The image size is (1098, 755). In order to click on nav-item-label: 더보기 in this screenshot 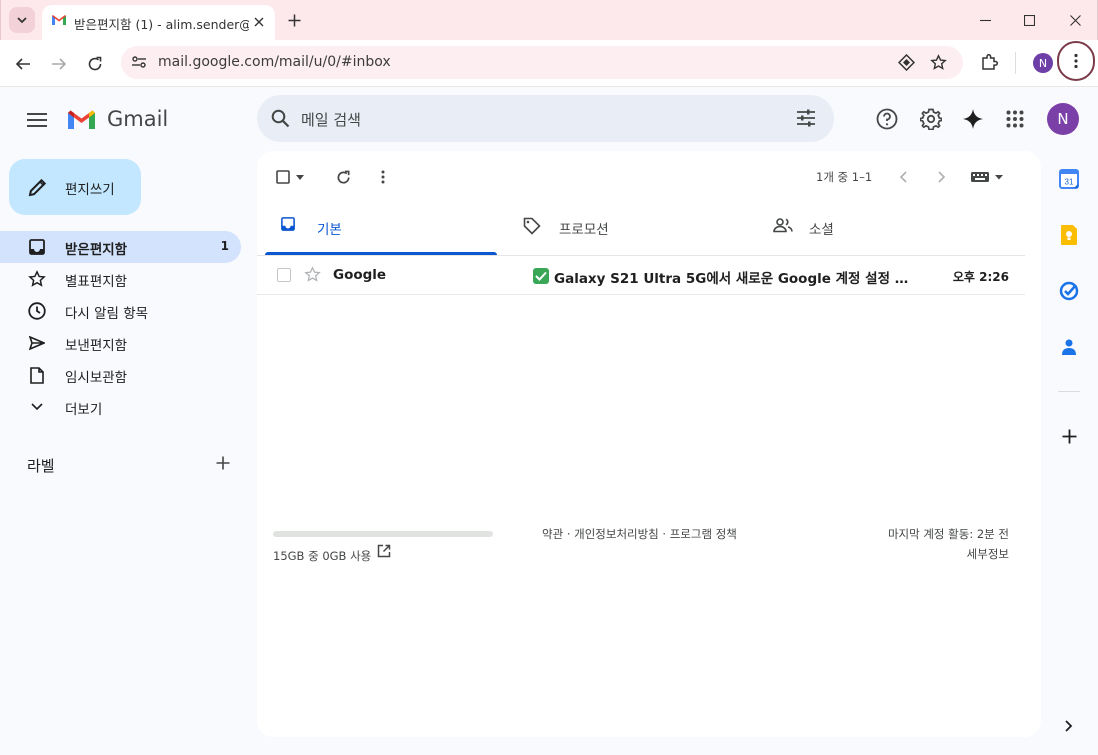, I will do `click(84, 410)`.